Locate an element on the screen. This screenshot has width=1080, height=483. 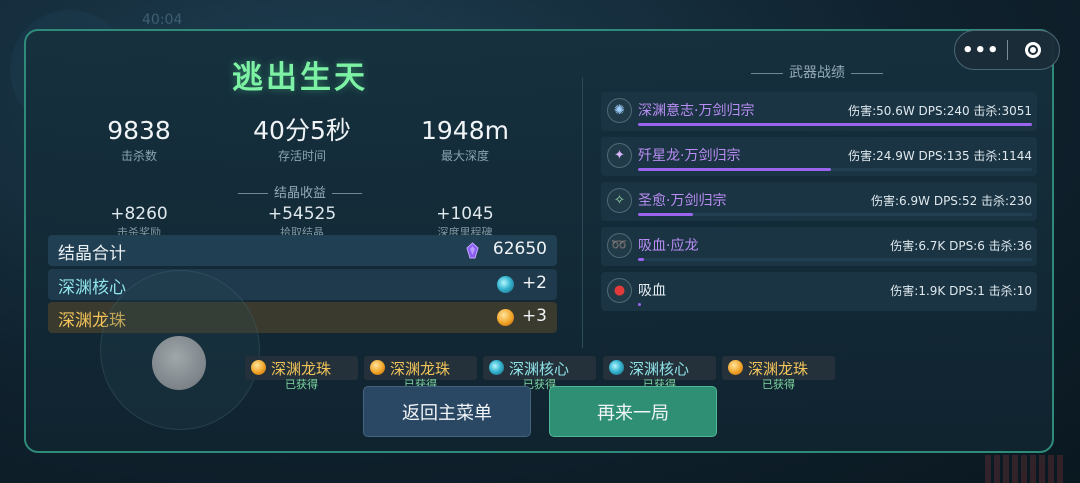
row-label: 结晶合计 is located at coordinates (92, 254).